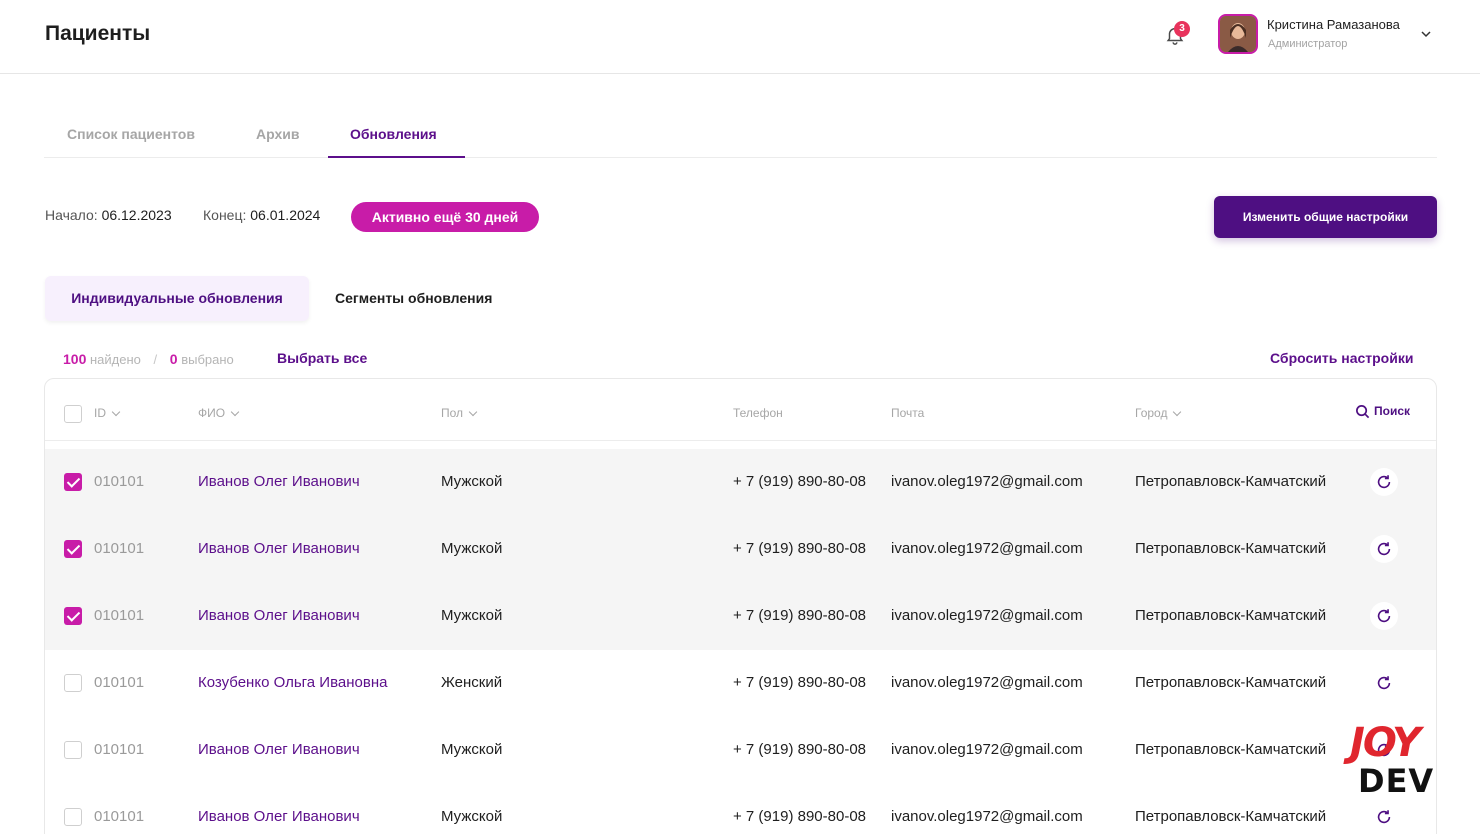 This screenshot has height=834, width=1480. What do you see at coordinates (1396, 781) in the screenshot?
I see `logo-dev: DEV` at bounding box center [1396, 781].